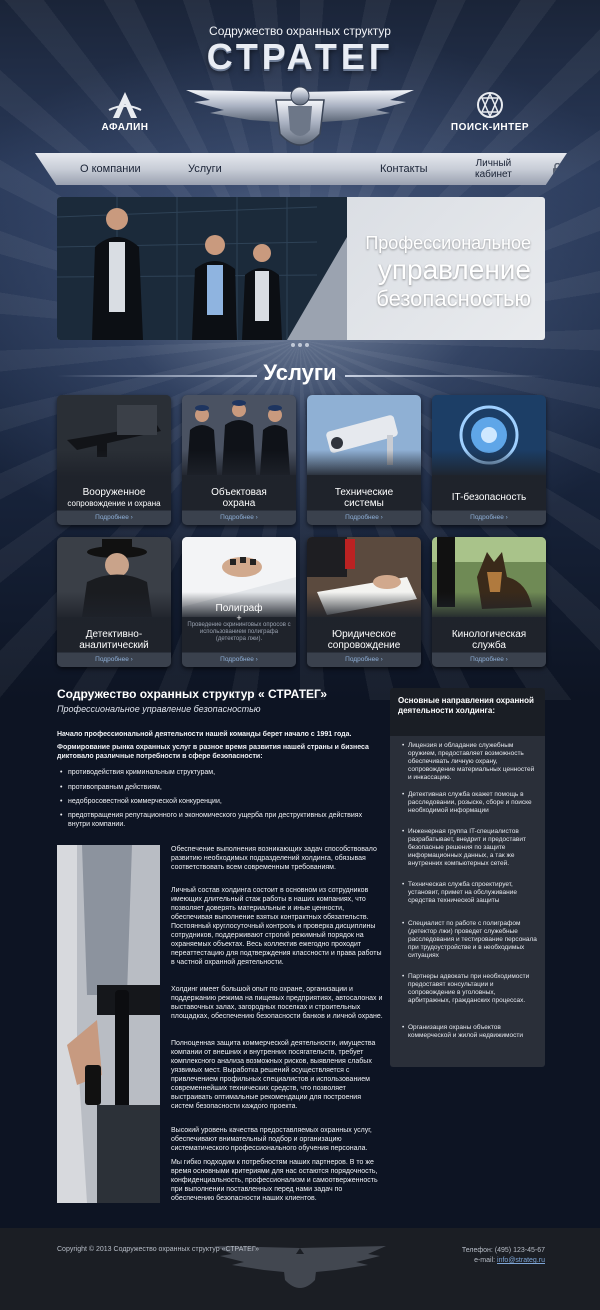 The image size is (600, 1310). Describe the element at coordinates (192, 694) in the screenshot. I see `content-title: Содружество охранных структур « СТРАТЕГ»` at that location.